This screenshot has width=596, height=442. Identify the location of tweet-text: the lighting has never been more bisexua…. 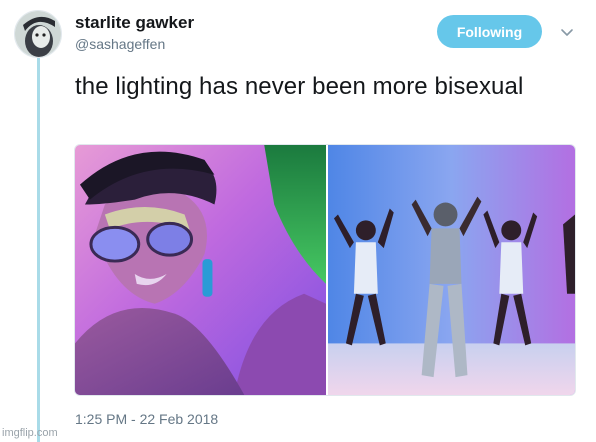
(299, 86).